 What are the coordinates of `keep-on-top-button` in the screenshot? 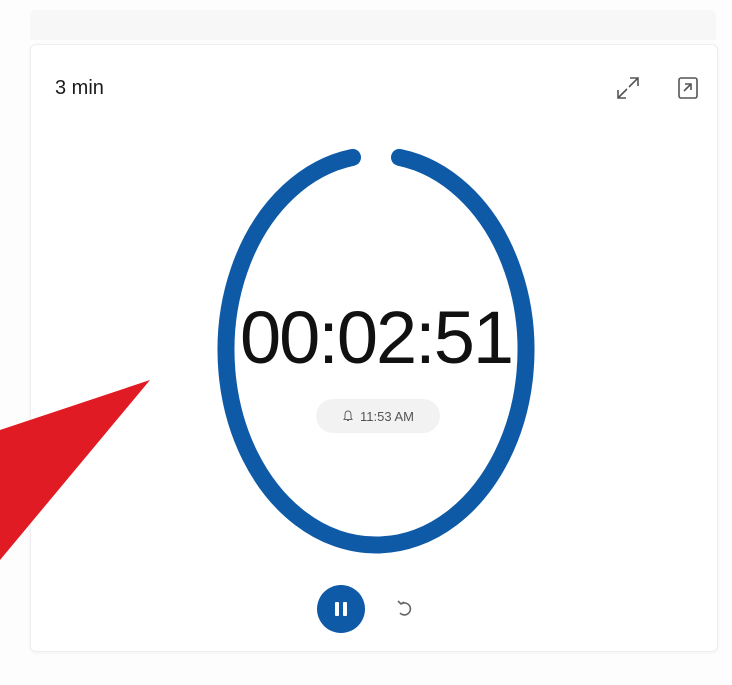 It's located at (688, 88).